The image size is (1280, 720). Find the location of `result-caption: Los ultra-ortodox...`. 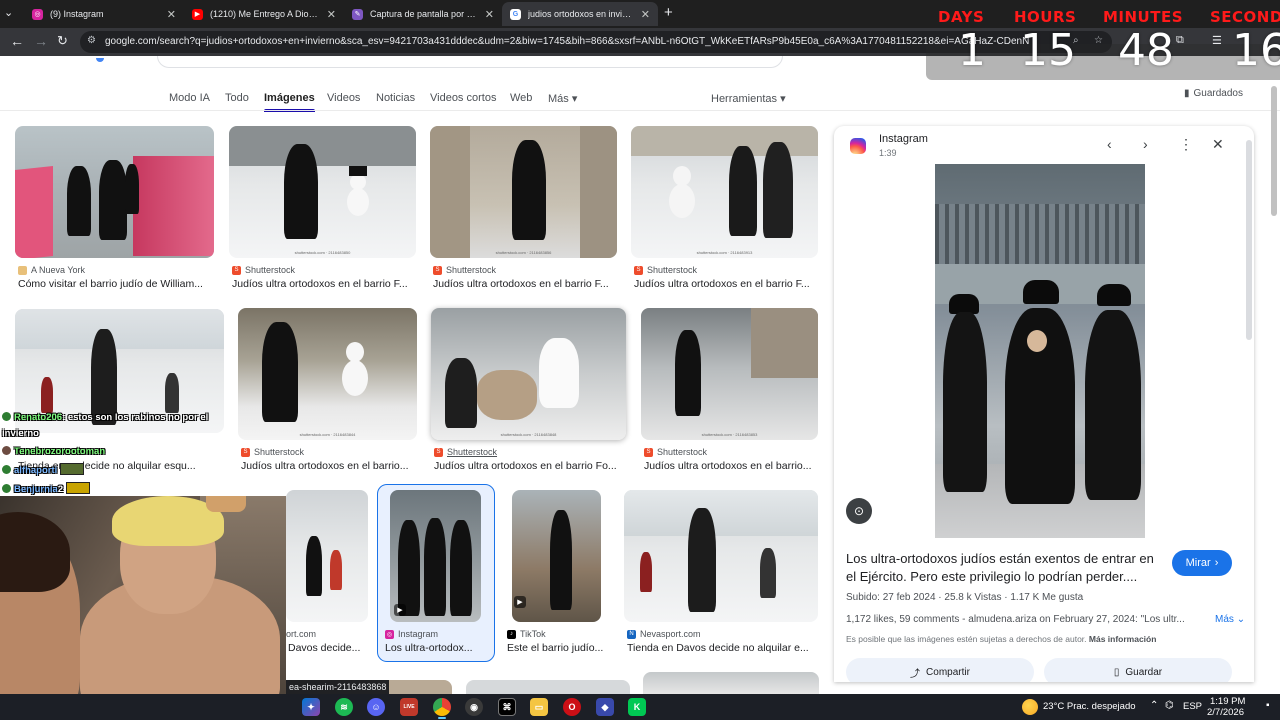

result-caption: Los ultra-ortodox... is located at coordinates (435, 648).